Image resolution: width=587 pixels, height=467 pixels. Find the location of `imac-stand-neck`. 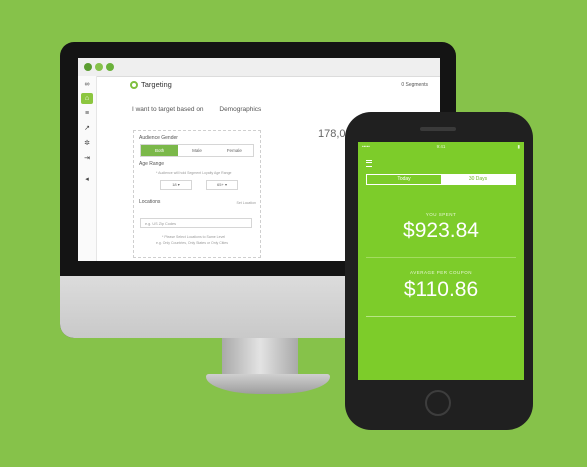

imac-stand-neck is located at coordinates (260, 357).